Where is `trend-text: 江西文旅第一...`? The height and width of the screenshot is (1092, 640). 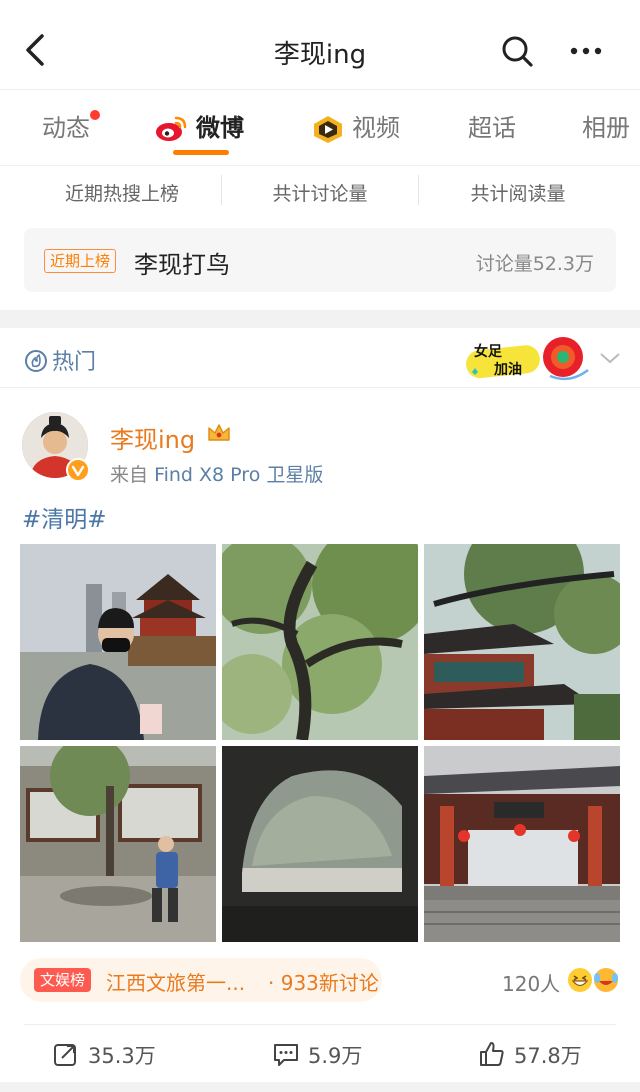 trend-text: 江西文旅第一... is located at coordinates (176, 983).